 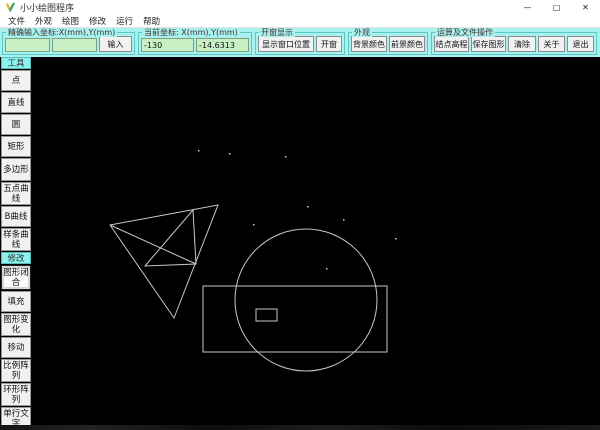 I want to click on foreground-color-button: 前景颜色, so click(x=407, y=44).